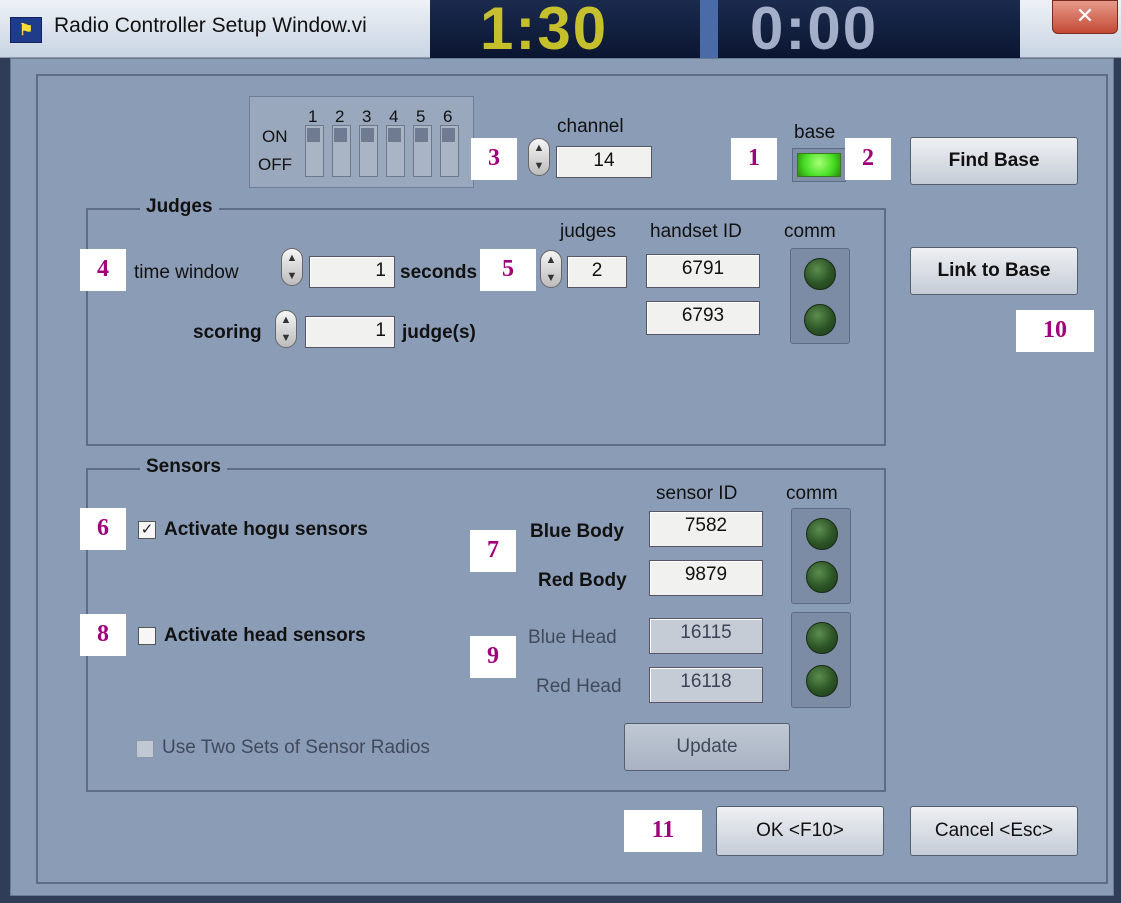 Image resolution: width=1121 pixels, height=903 pixels. Describe the element at coordinates (340, 116) in the screenshot. I see `dip-number: 2` at that location.